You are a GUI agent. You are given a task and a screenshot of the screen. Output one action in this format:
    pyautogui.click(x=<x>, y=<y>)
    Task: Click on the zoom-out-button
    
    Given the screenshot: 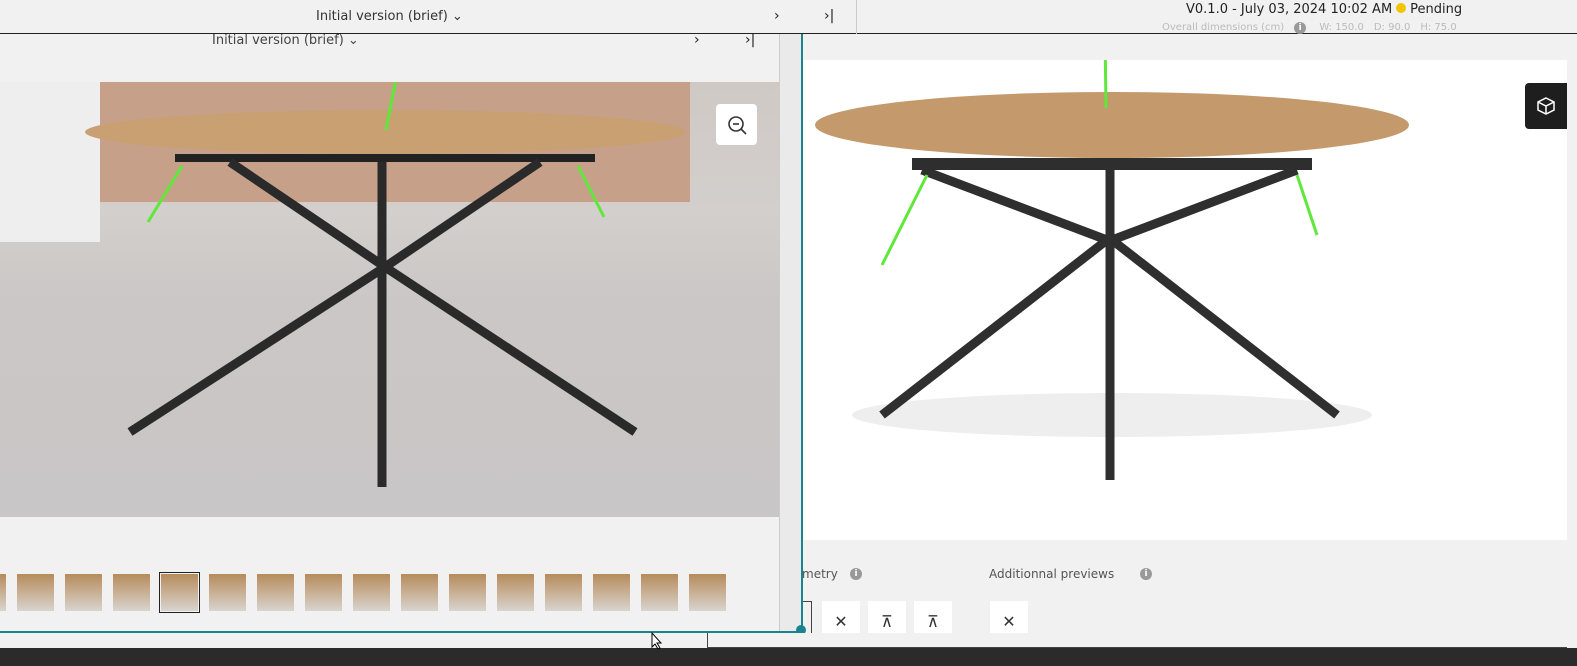 What is the action you would take?
    pyautogui.click(x=736, y=124)
    